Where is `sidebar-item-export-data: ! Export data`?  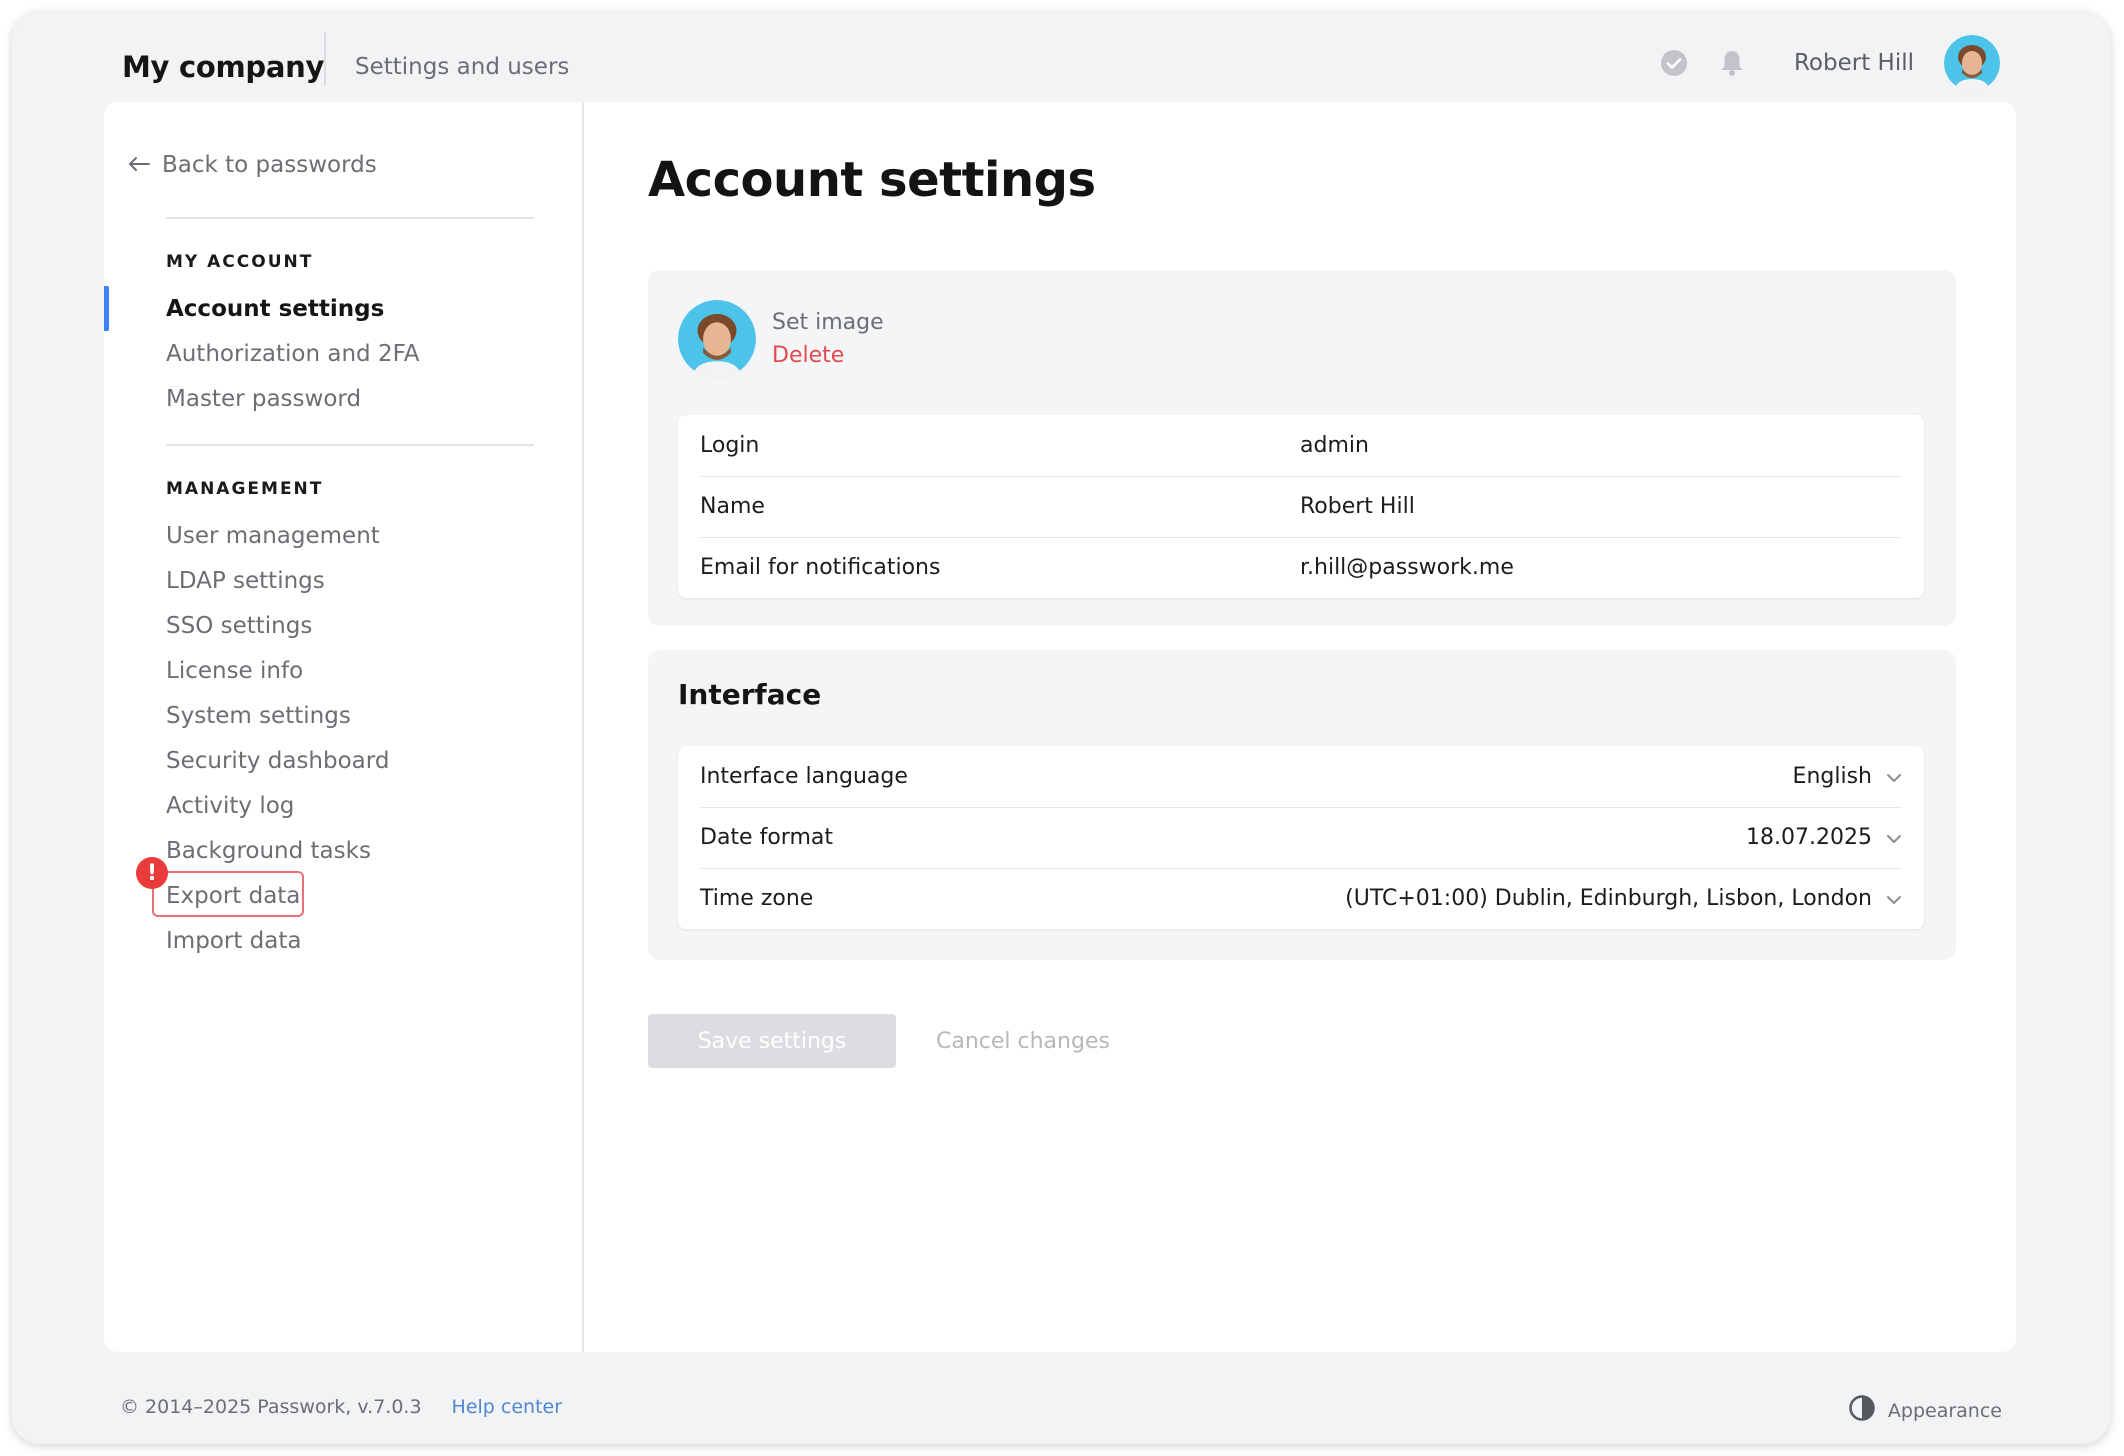
sidebar-item-export-data: ! Export data is located at coordinates (262, 887).